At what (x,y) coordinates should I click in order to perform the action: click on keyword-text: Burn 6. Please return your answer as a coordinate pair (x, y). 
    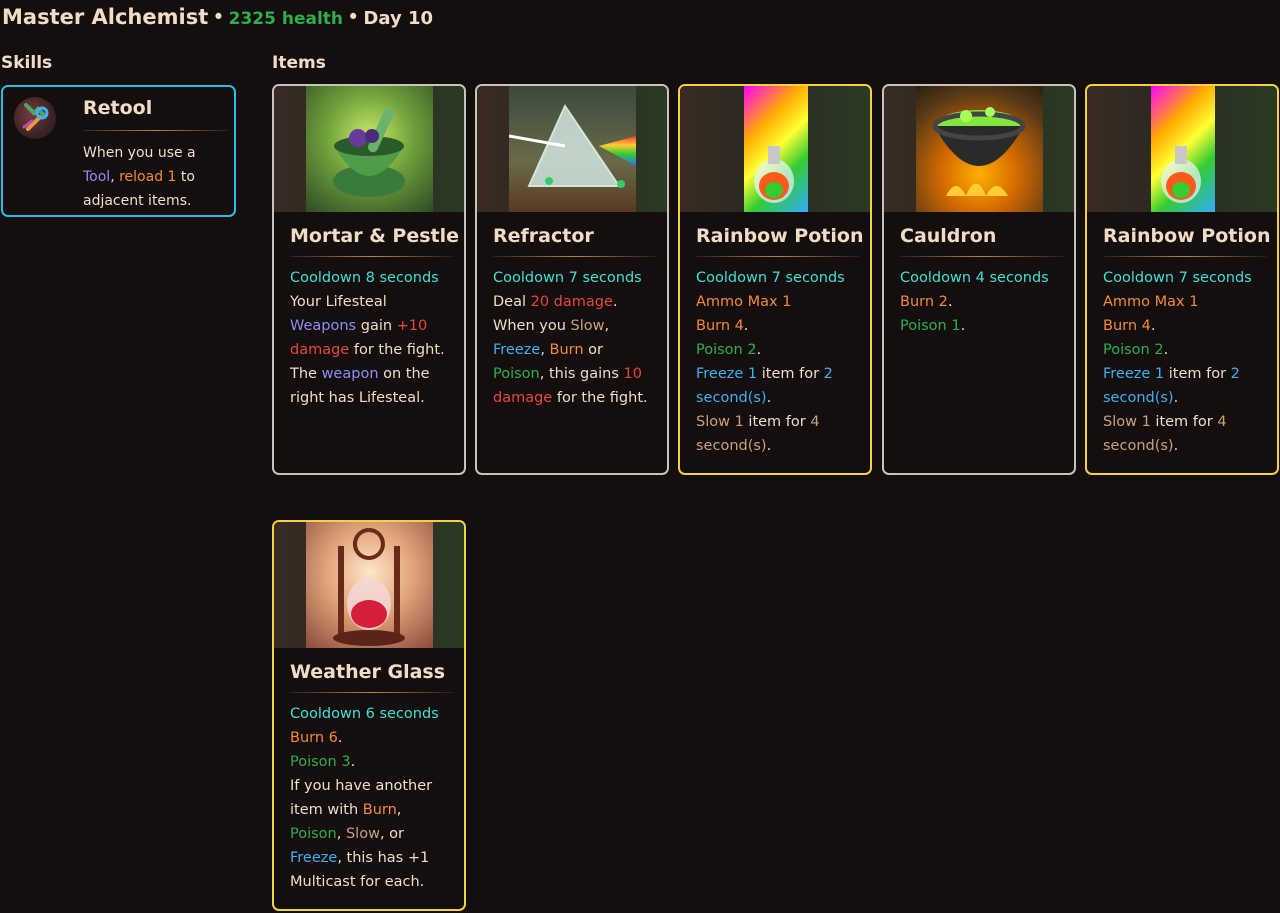
    Looking at the image, I should click on (314, 738).